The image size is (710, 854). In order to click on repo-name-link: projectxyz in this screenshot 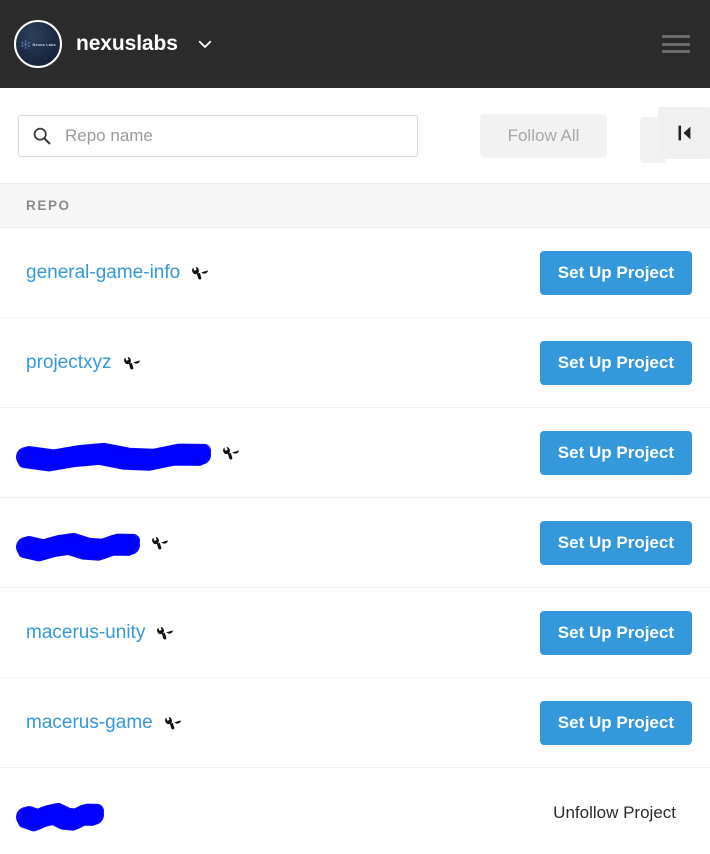, I will do `click(69, 363)`.